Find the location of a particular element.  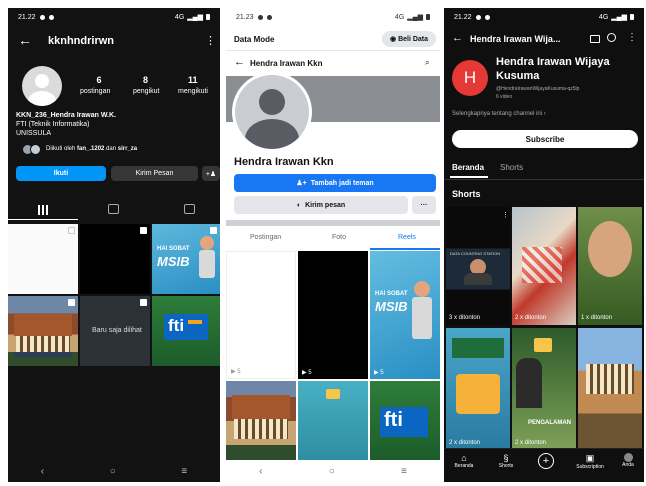

add-friend-button: ♟+ Tambah jadi teman is located at coordinates (335, 183).